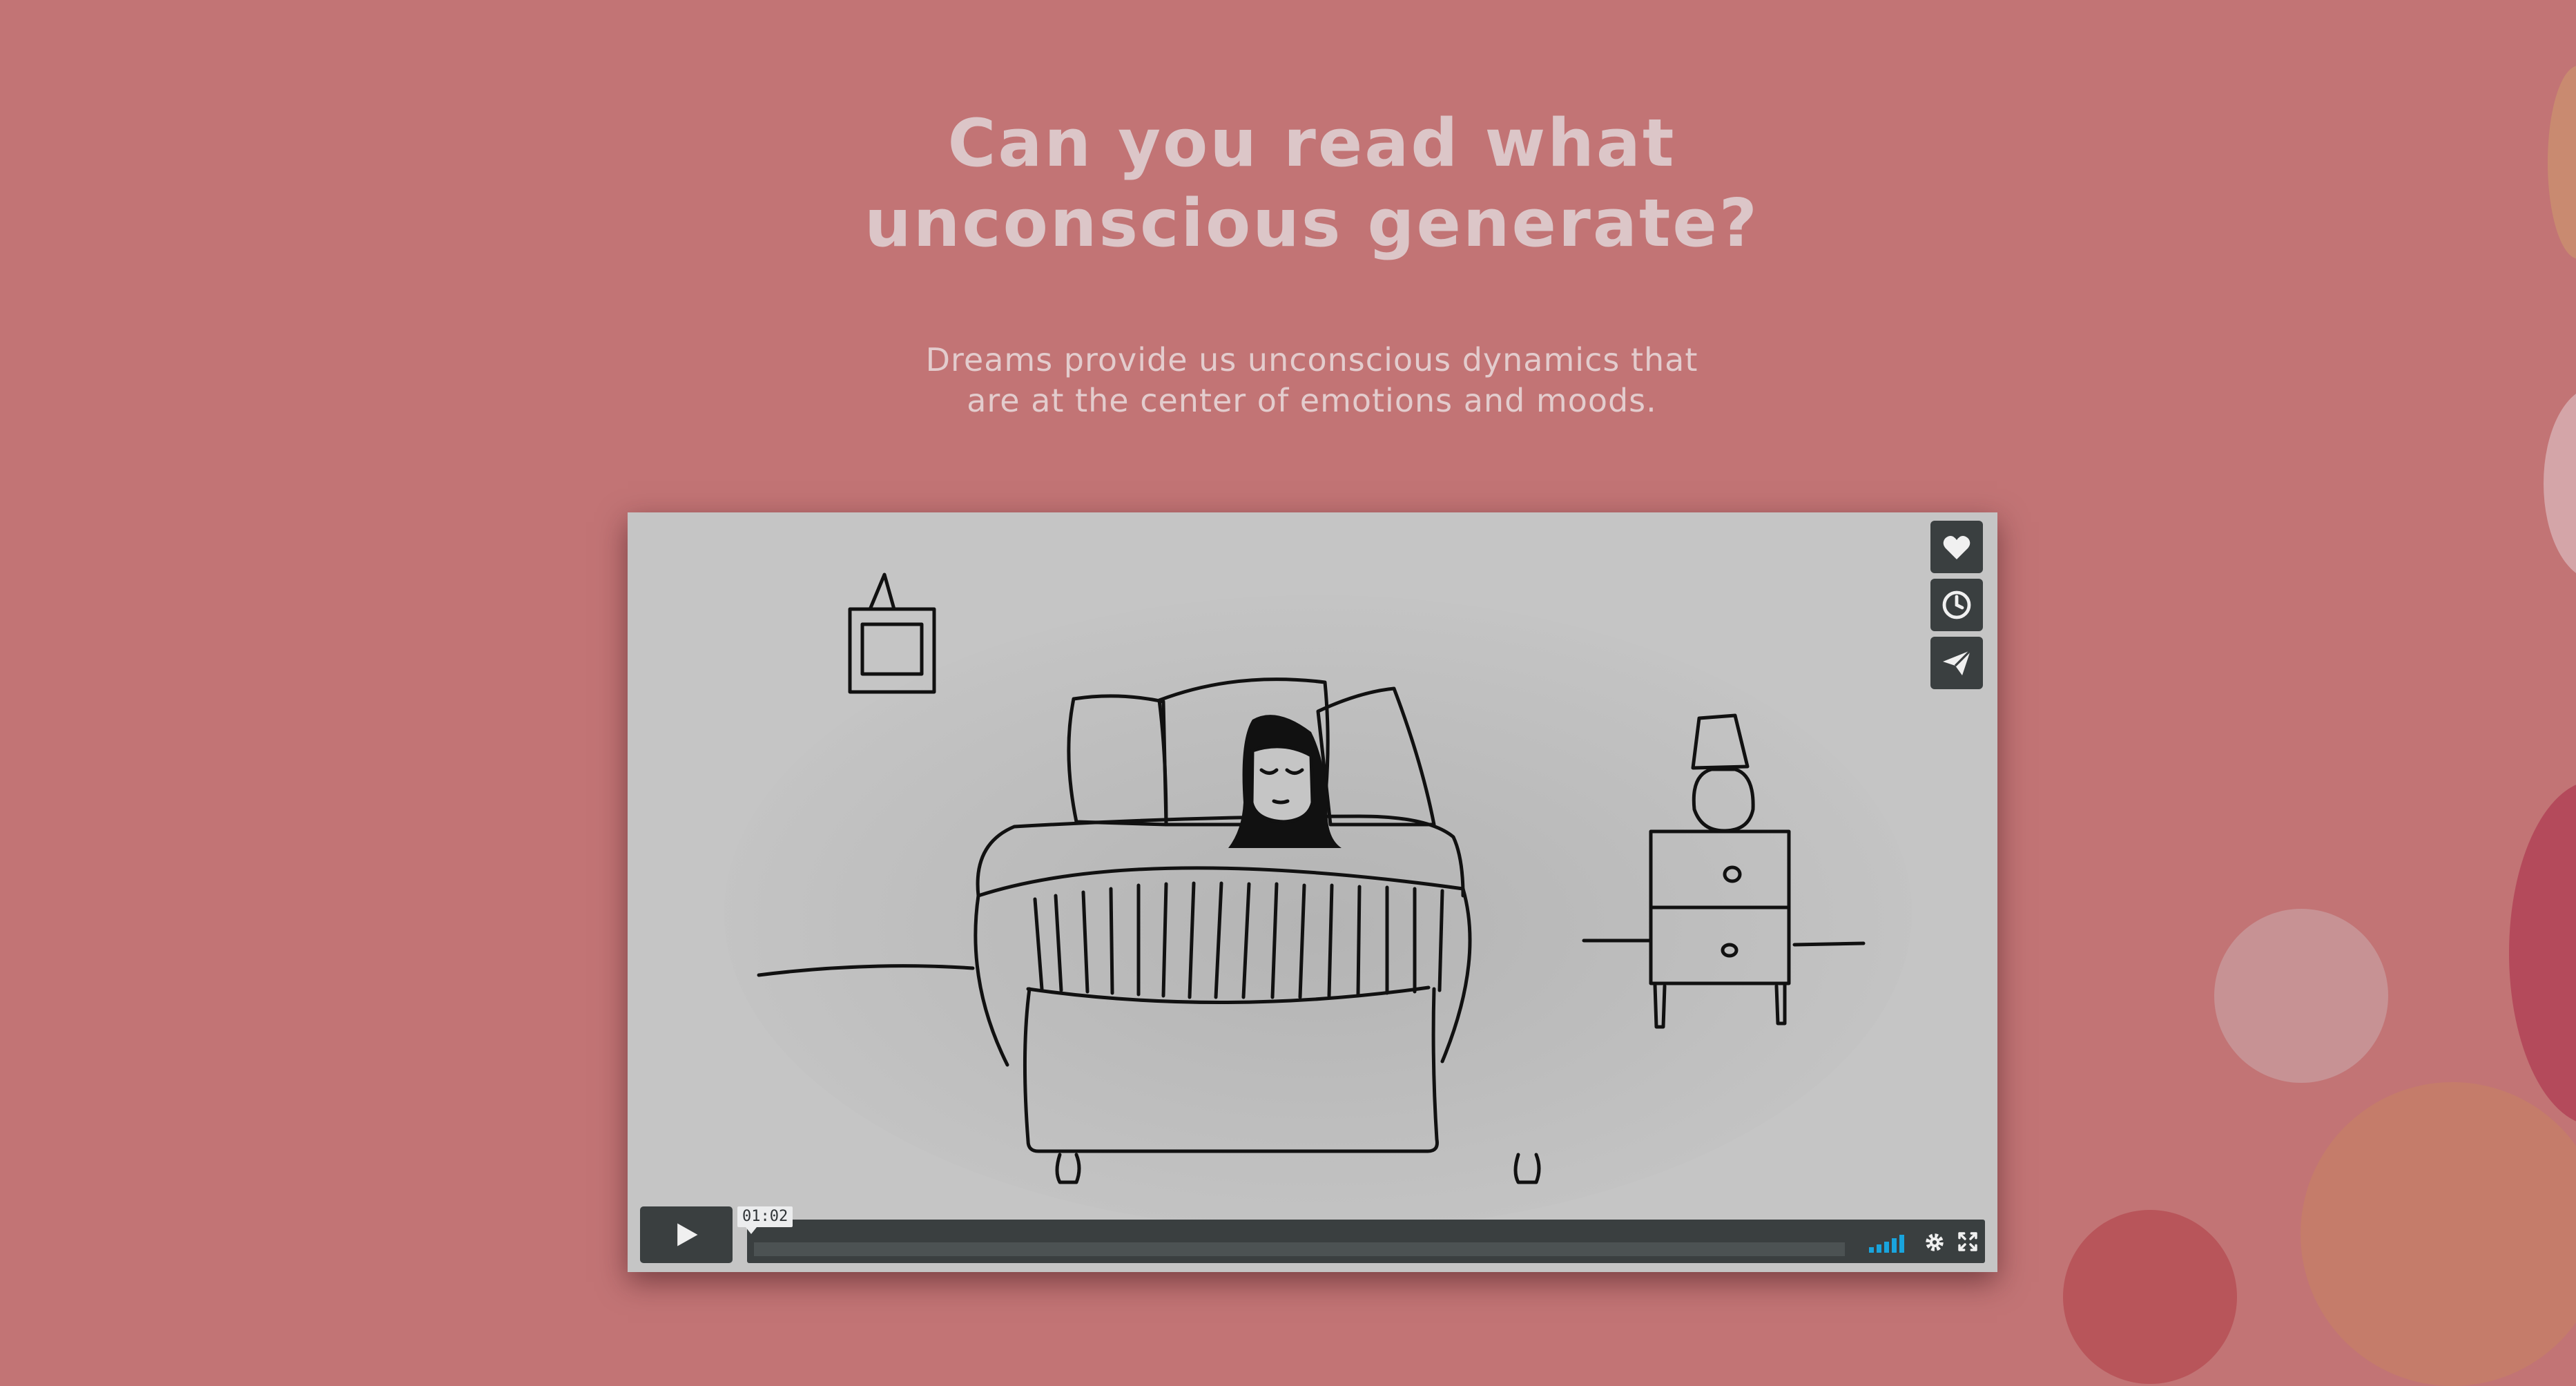 The image size is (2576, 1386). Describe the element at coordinates (1311, 224) in the screenshot. I see `page-title-line: unconscious generate?` at that location.